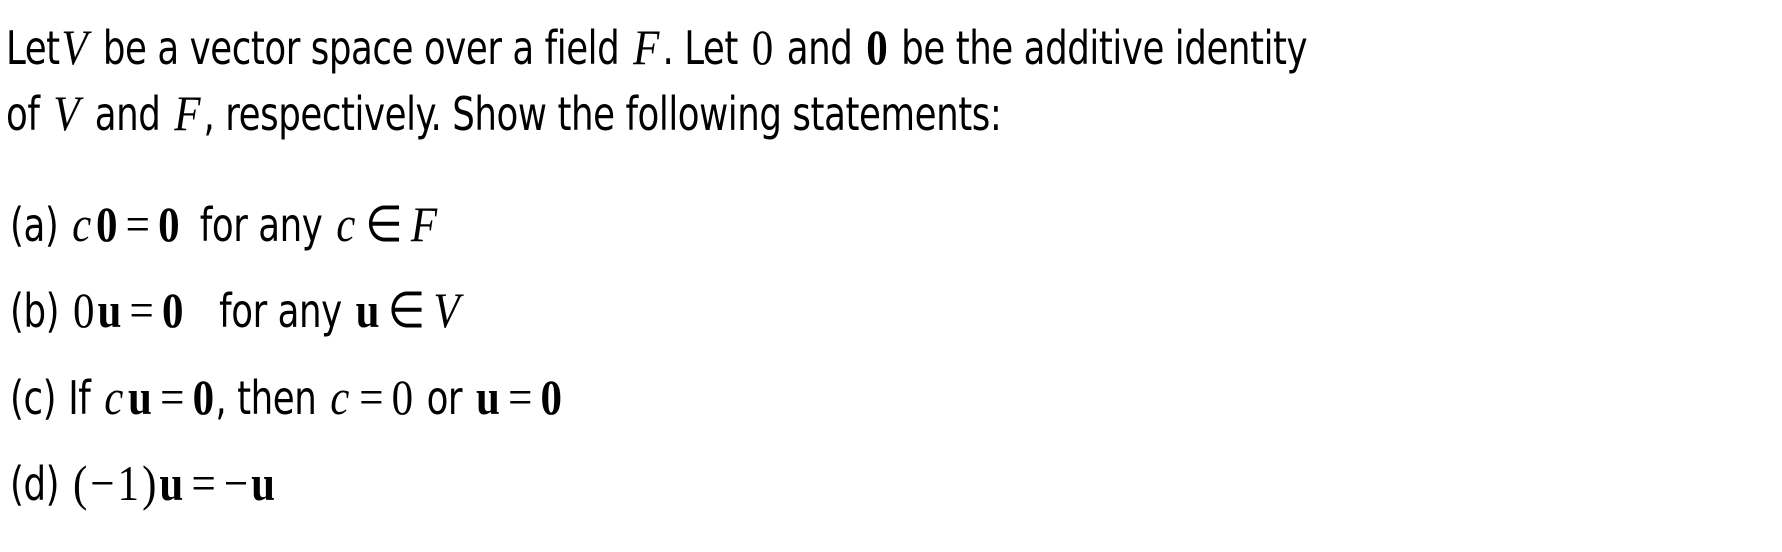 Image resolution: width=1782 pixels, height=552 pixels. I want to click on math-one: 1, so click(128, 483).